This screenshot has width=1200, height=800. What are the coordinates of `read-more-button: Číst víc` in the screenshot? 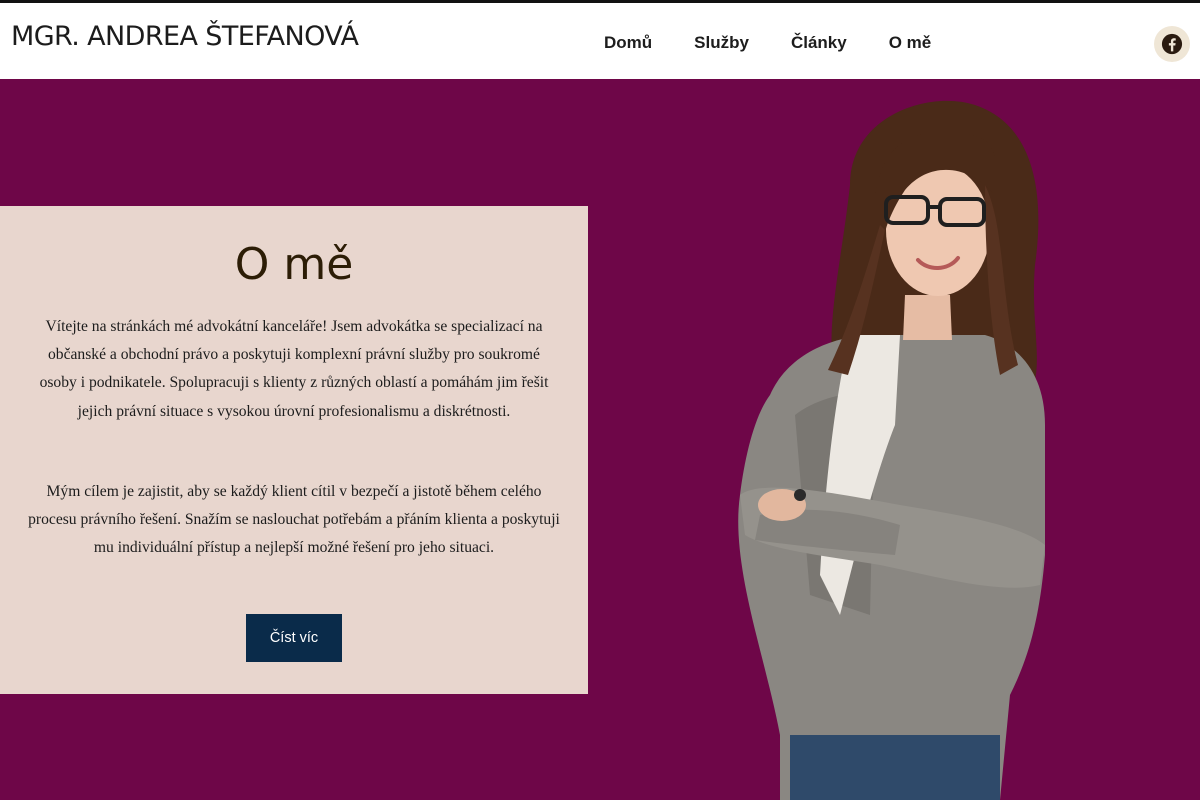 It's located at (294, 638).